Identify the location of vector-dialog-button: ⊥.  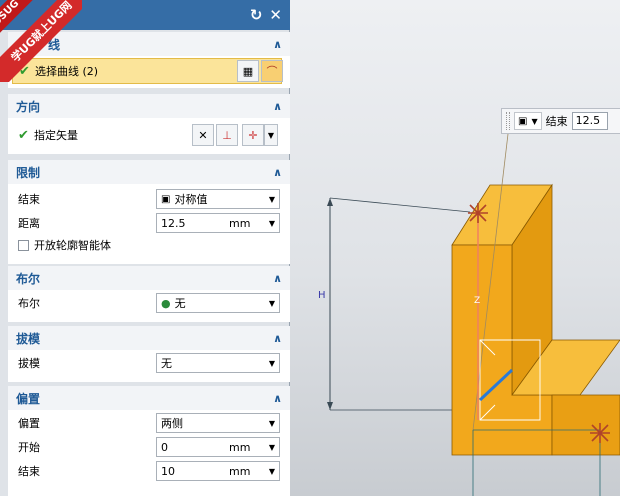
(227, 135).